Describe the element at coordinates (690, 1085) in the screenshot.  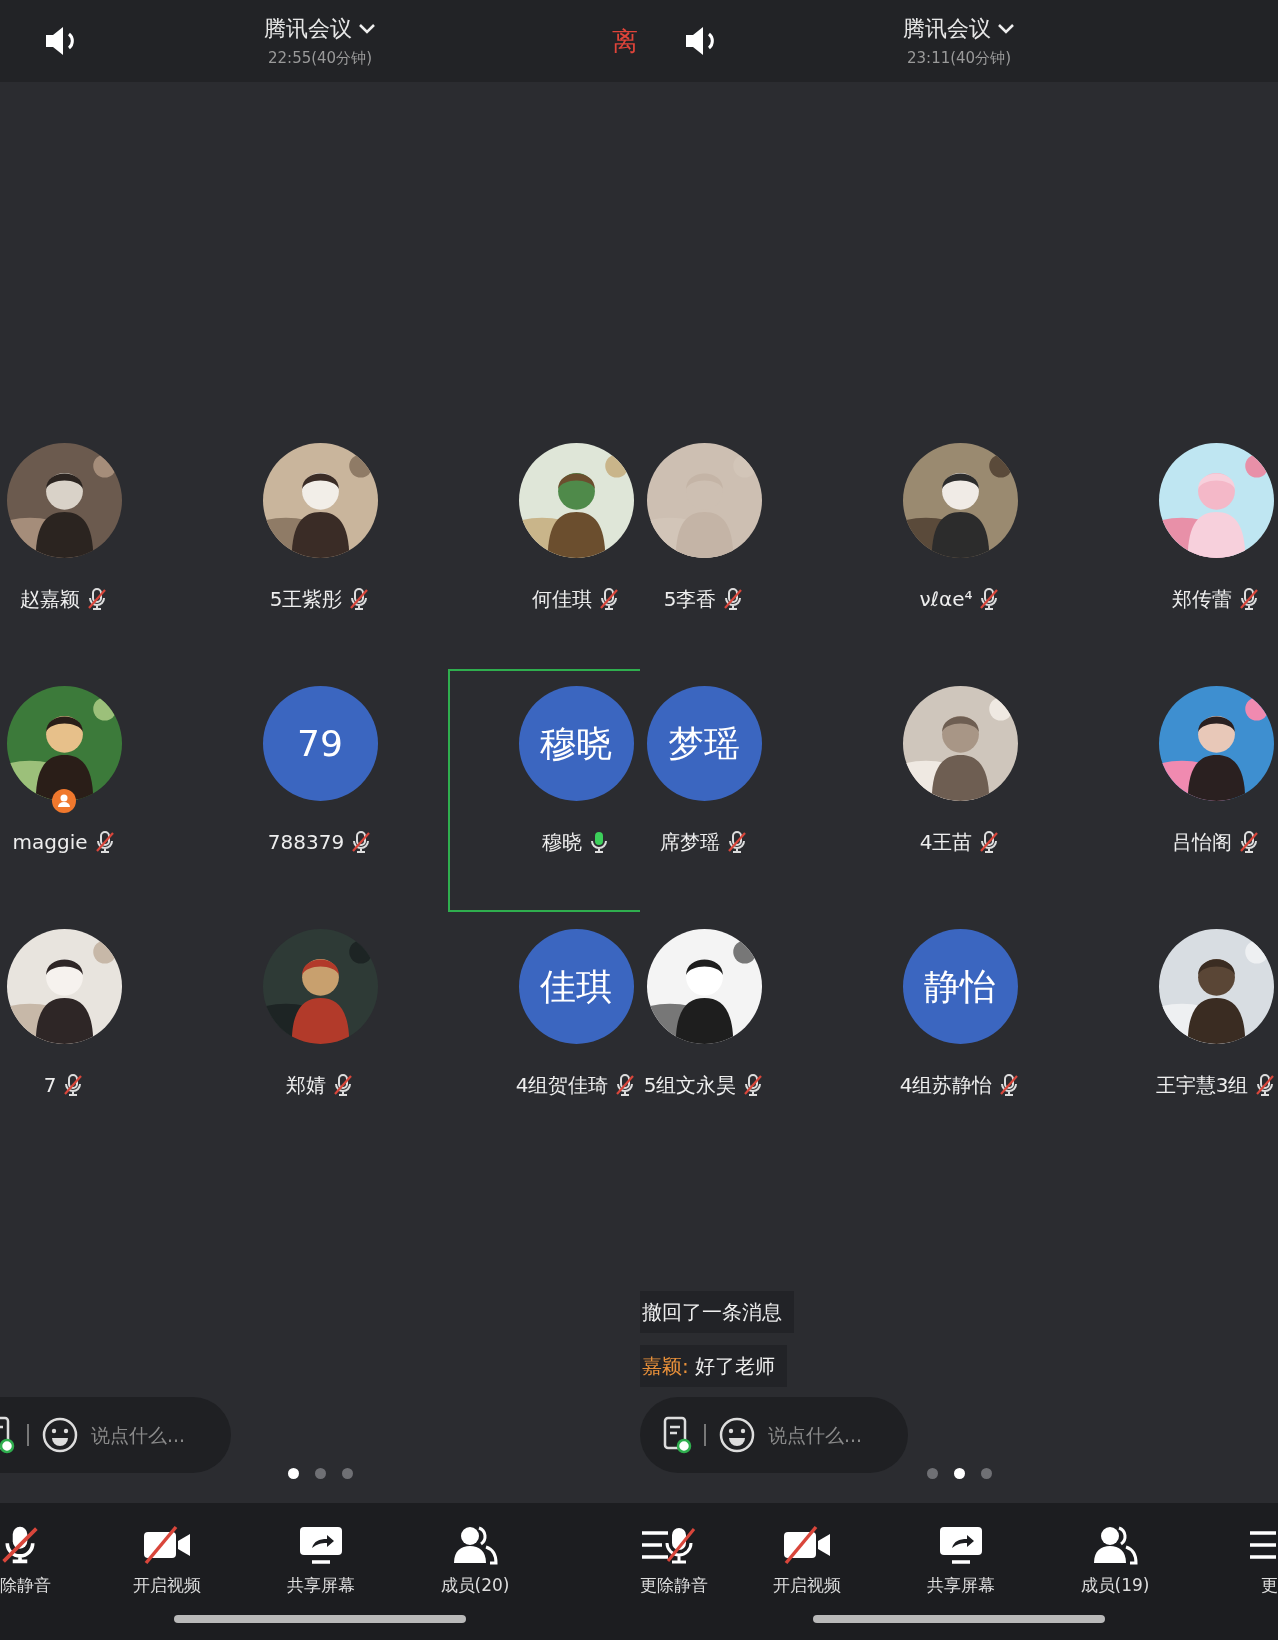
I see `participant-name: 5组文永昊` at that location.